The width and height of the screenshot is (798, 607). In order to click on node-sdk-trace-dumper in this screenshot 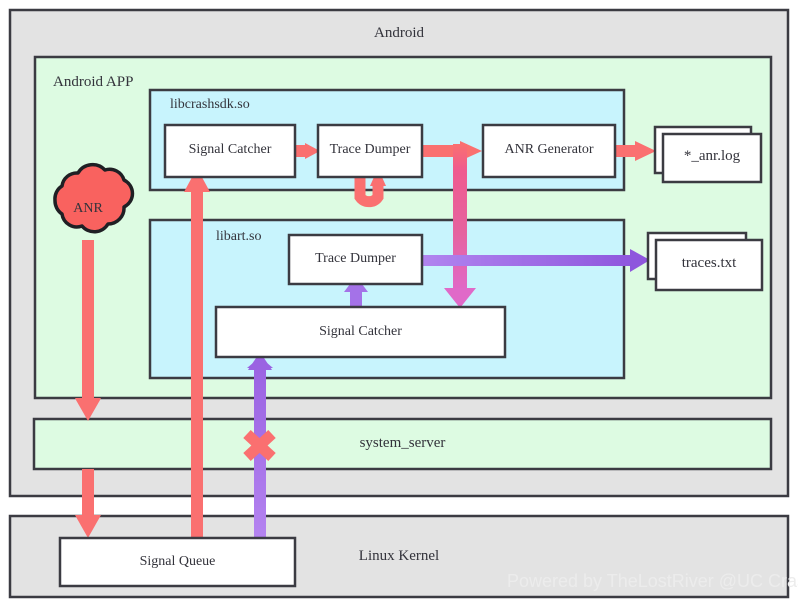, I will do `click(370, 151)`.